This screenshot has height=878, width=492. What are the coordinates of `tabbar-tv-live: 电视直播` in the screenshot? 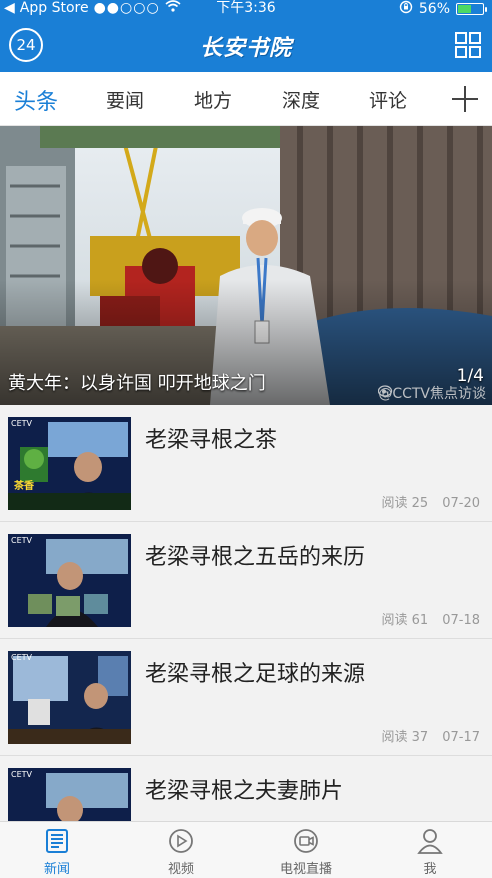 It's located at (306, 852).